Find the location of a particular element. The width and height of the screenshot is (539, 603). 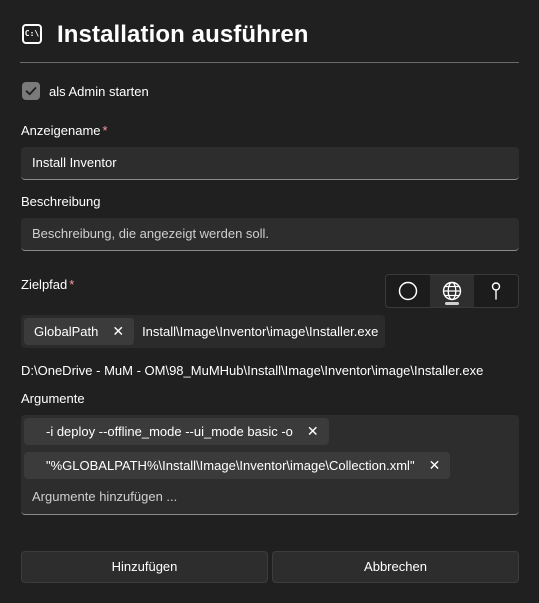

description-input: Beschreibung, die angezeigt werden soll. is located at coordinates (270, 234).